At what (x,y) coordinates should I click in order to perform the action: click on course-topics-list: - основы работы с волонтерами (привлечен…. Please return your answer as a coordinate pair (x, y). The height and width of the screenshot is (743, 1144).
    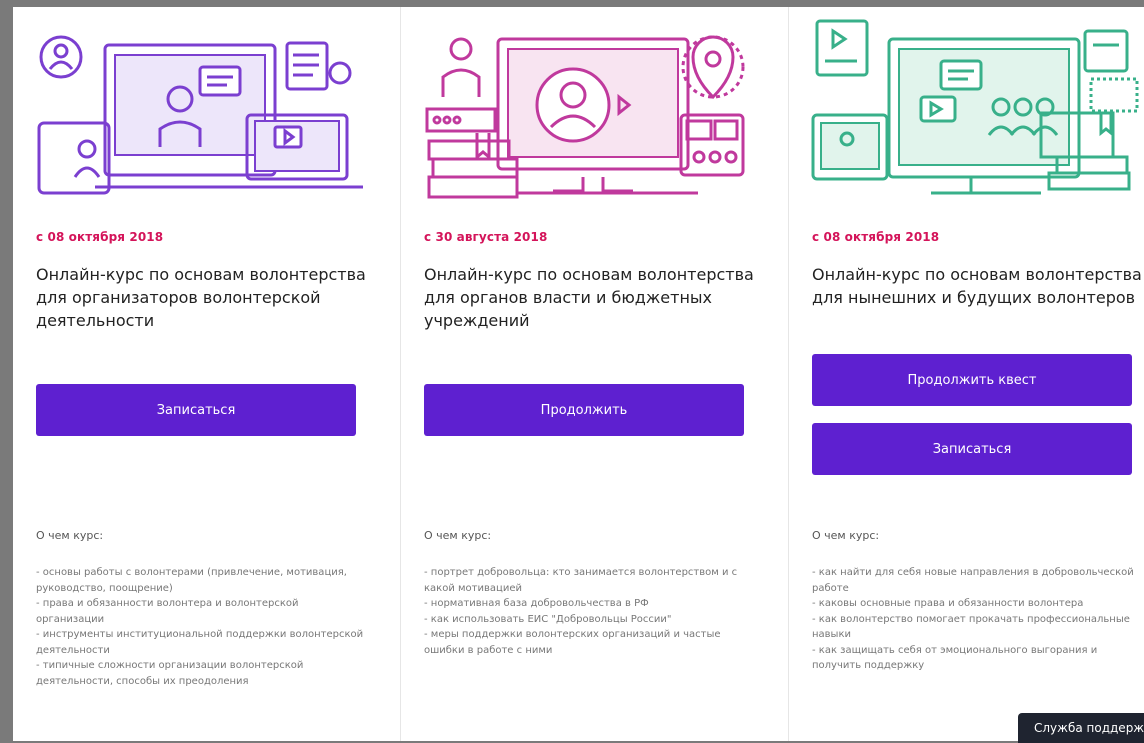
    Looking at the image, I should click on (201, 627).